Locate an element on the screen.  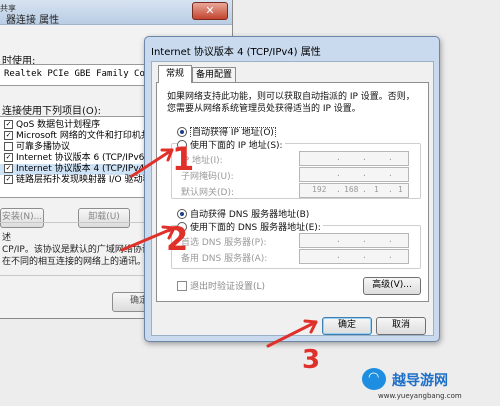
annotation-number-3: 3 is located at coordinates (311, 360).